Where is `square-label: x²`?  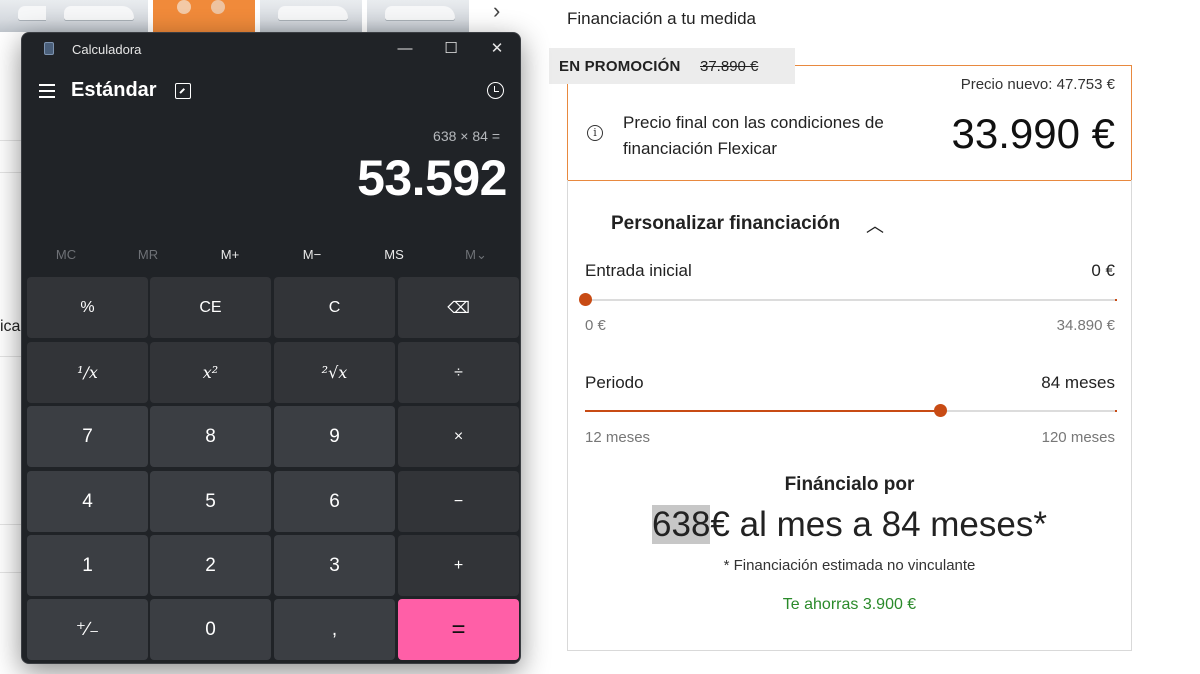 square-label: x² is located at coordinates (210, 372).